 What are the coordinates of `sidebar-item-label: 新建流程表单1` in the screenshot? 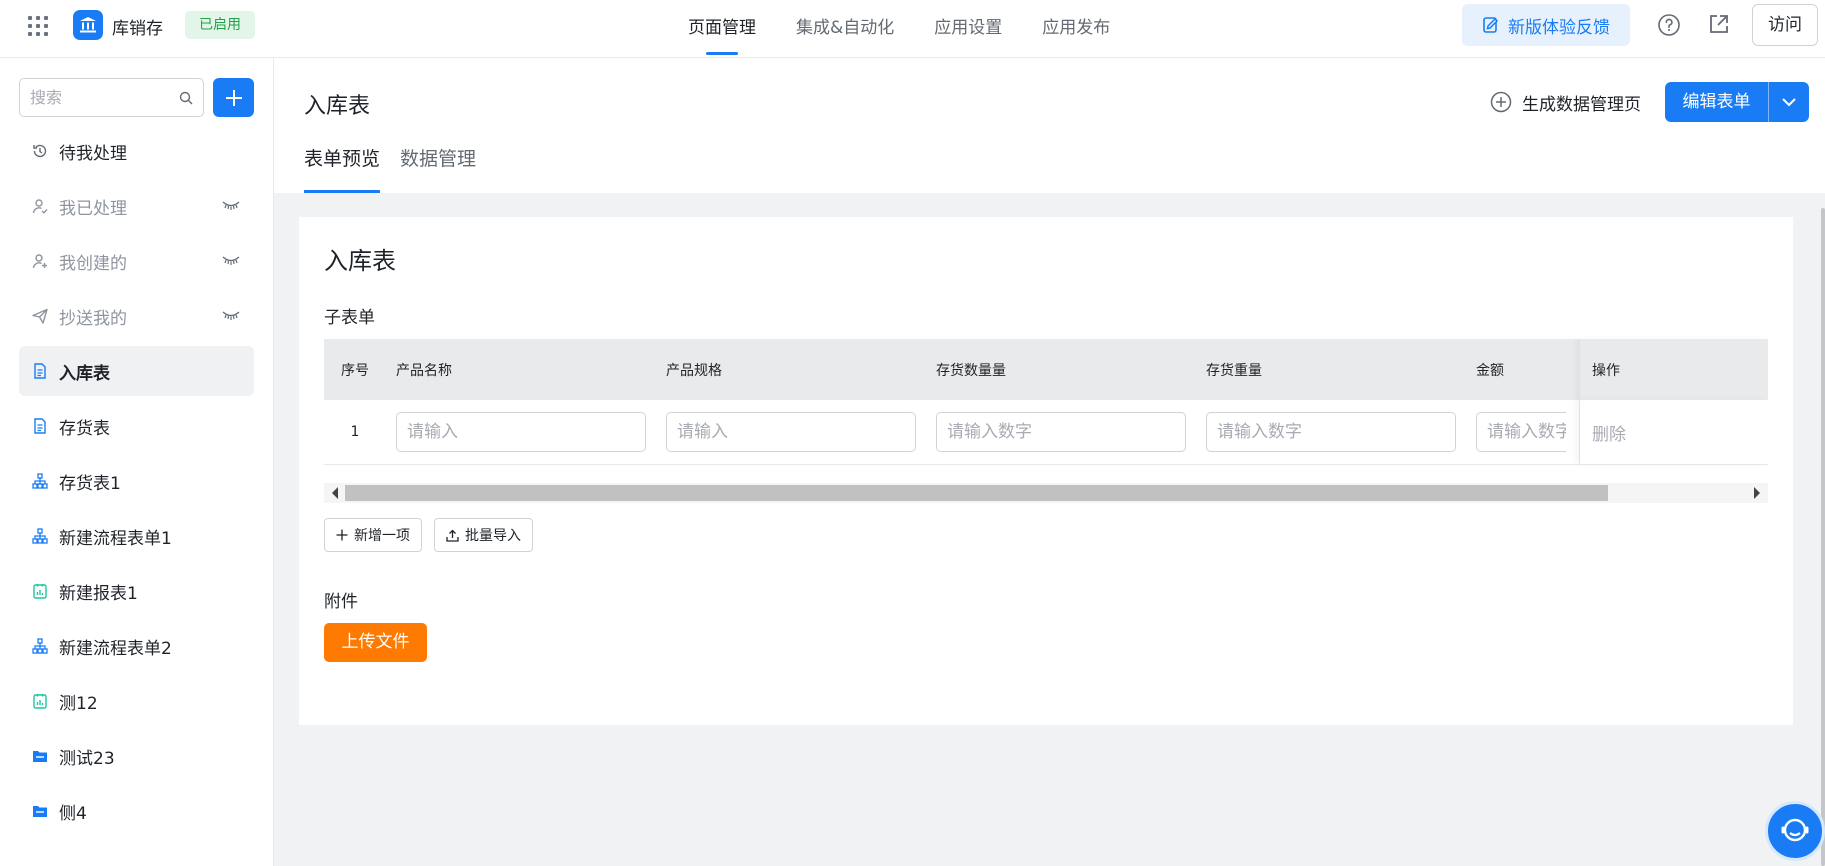 It's located at (115, 538).